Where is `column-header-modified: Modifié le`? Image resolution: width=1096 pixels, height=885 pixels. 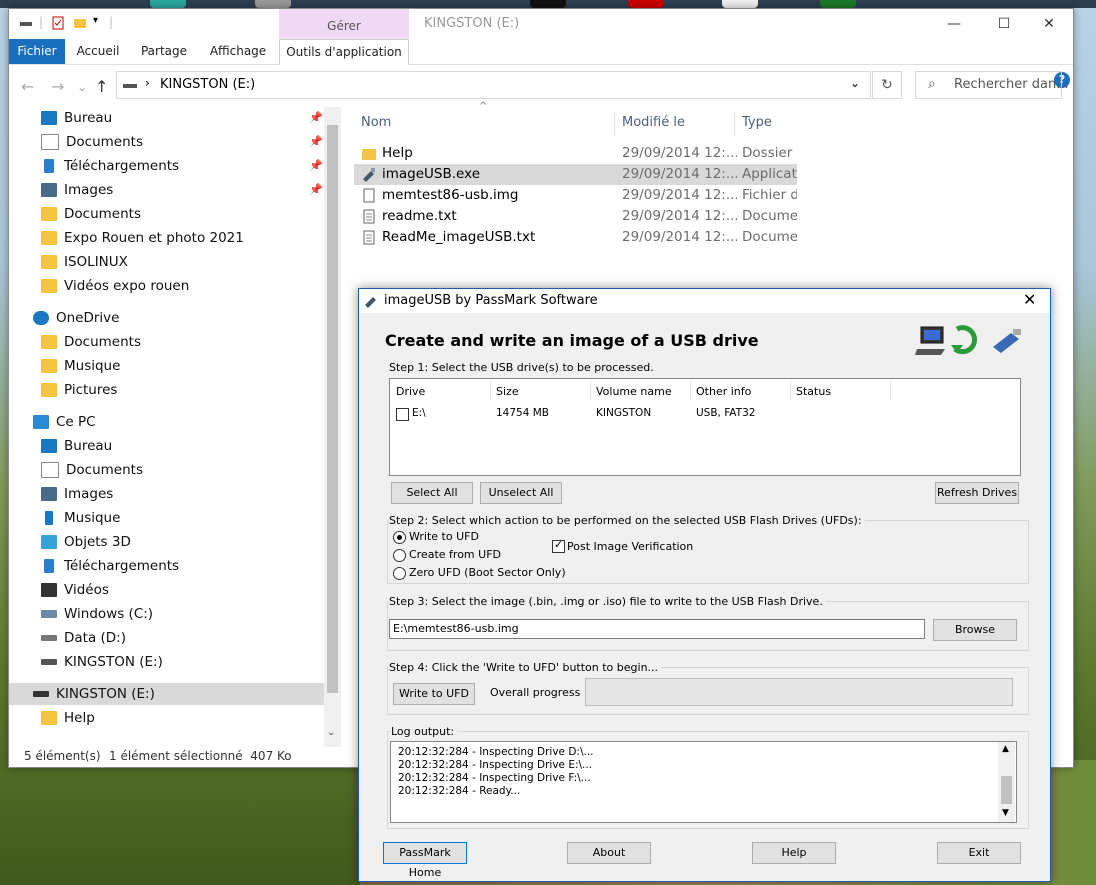
column-header-modified: Modifié le is located at coordinates (653, 122).